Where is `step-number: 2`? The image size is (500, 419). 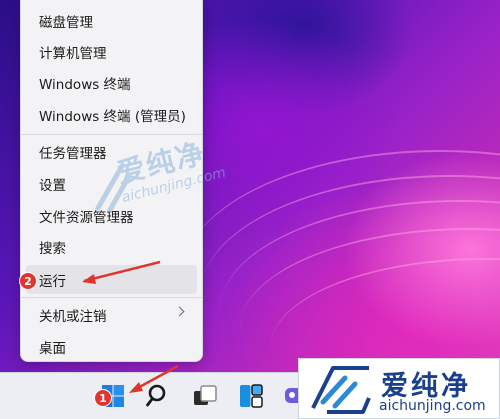 step-number: 2 is located at coordinates (28, 281).